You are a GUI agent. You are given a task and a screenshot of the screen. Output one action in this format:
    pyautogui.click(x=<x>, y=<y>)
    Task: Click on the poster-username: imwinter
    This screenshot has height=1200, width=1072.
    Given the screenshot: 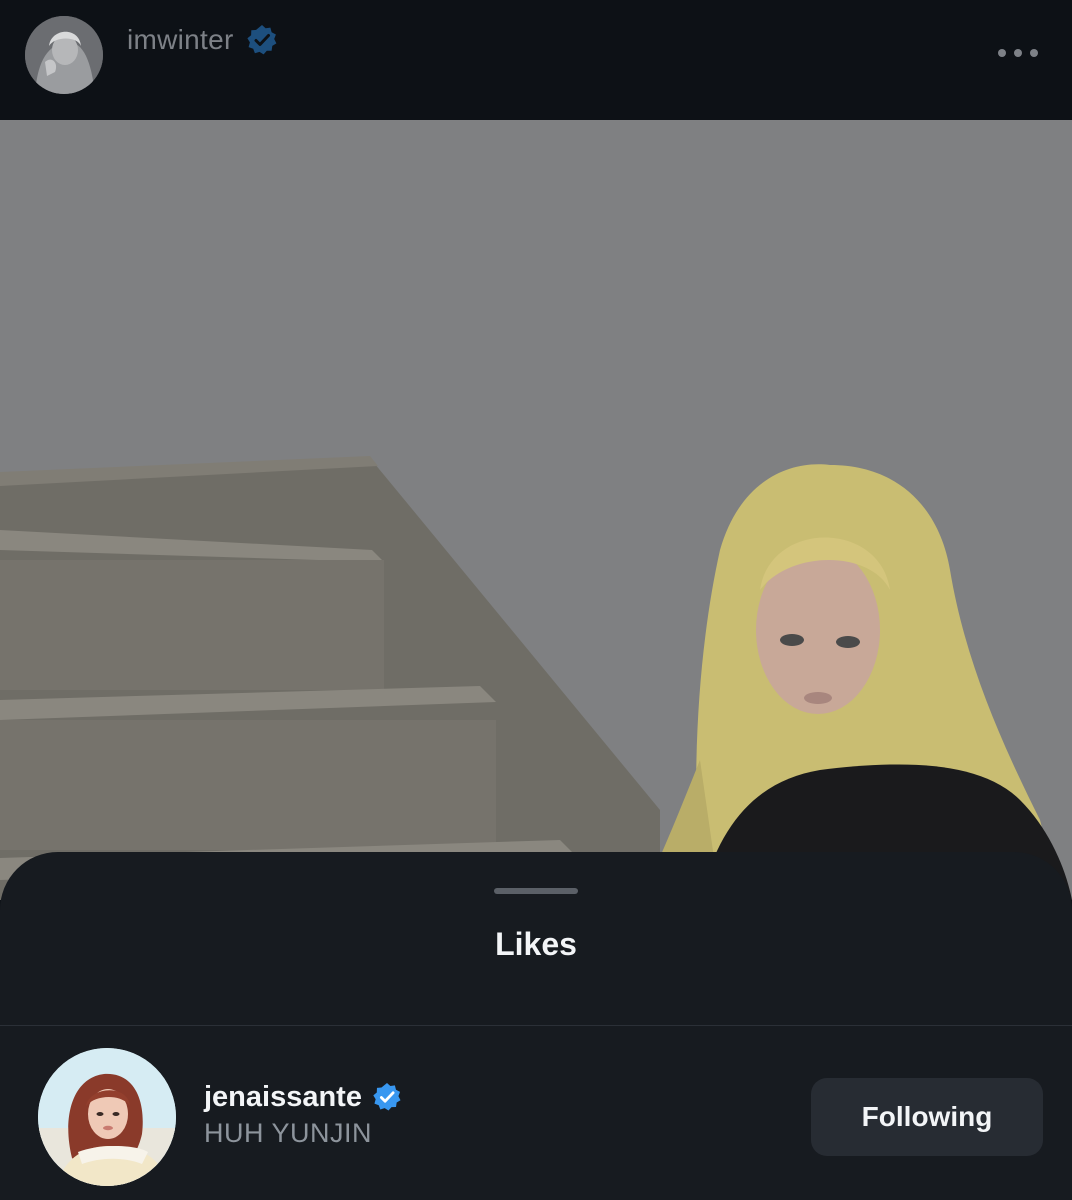 What is the action you would take?
    pyautogui.click(x=180, y=40)
    